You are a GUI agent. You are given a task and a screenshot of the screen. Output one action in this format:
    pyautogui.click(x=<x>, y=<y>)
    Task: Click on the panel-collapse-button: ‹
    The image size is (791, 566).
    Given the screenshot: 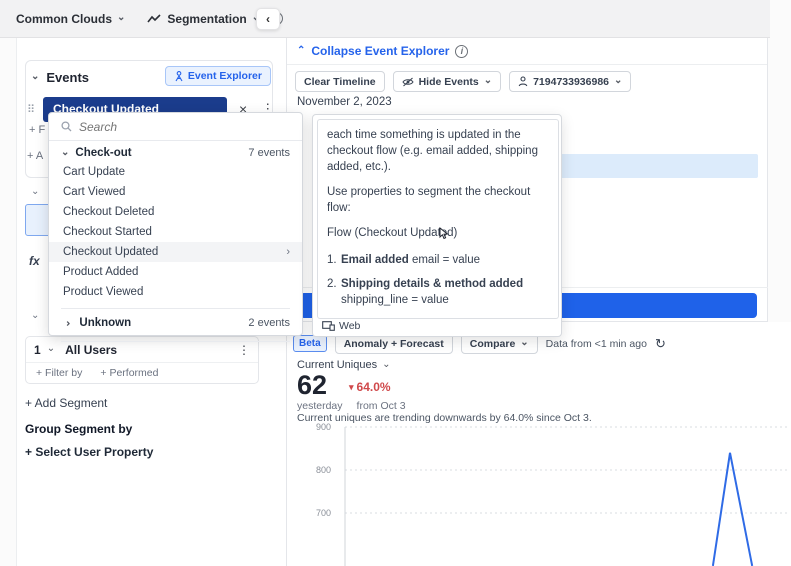 What is the action you would take?
    pyautogui.click(x=268, y=19)
    